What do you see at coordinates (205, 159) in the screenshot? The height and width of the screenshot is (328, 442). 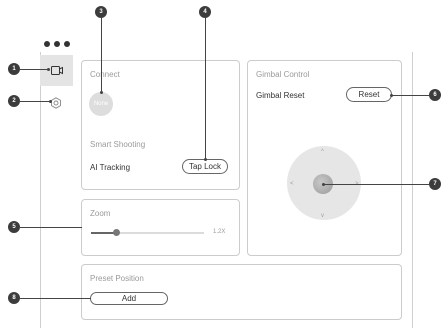 I see `callout-4-end` at bounding box center [205, 159].